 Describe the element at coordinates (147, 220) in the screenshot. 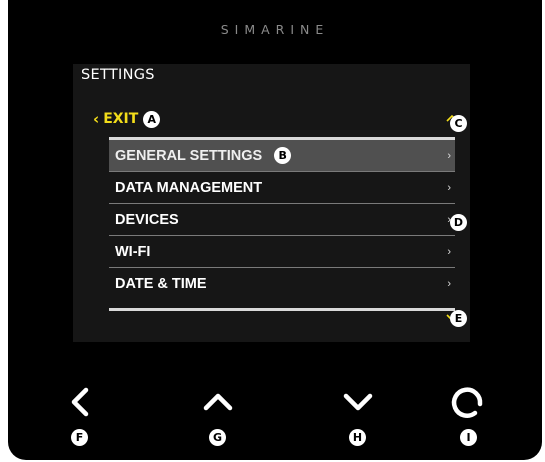

I see `menu-item-label: DEVICES` at that location.